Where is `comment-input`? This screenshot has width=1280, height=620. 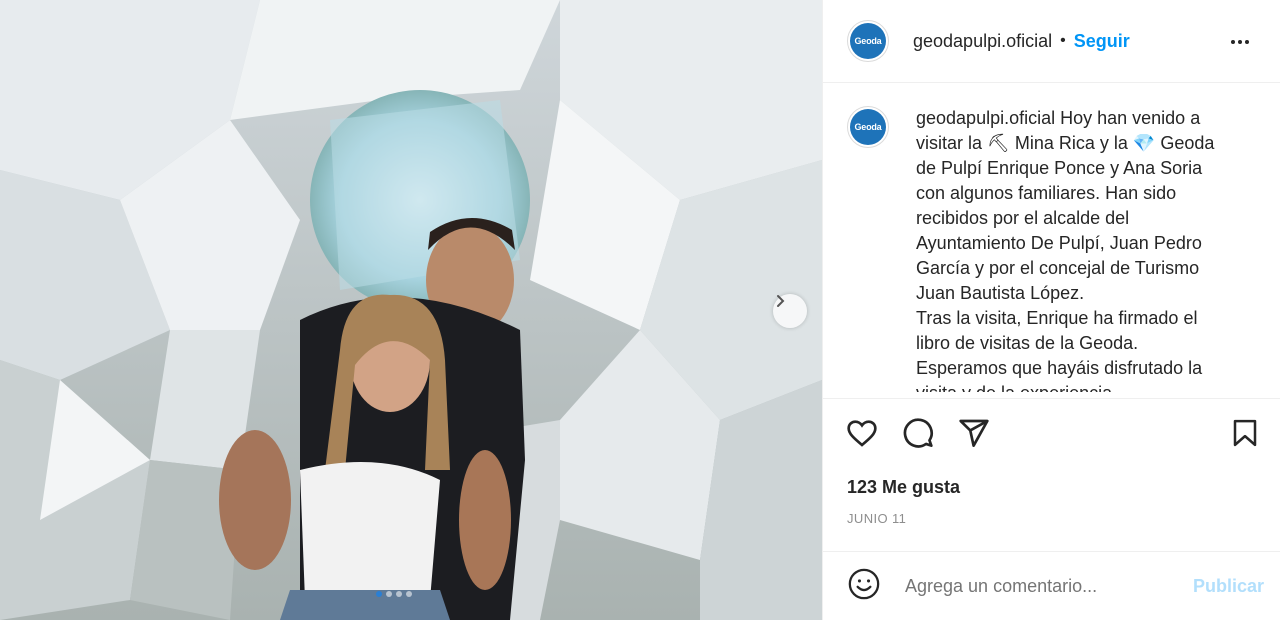
comment-input is located at coordinates (1048, 586).